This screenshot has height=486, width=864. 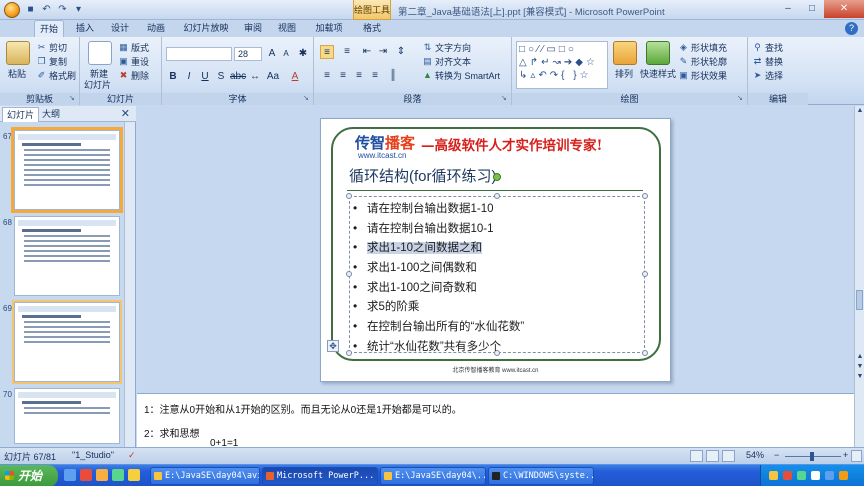 I want to click on layout-button: ▦ 版式, so click(x=133, y=47).